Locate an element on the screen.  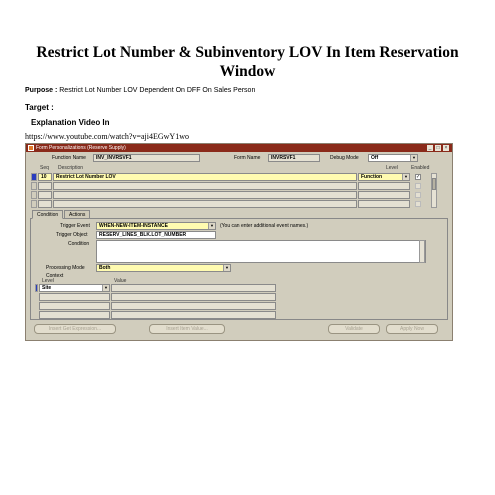
debug-mode-label: Debug Mode is located at coordinates (344, 158).